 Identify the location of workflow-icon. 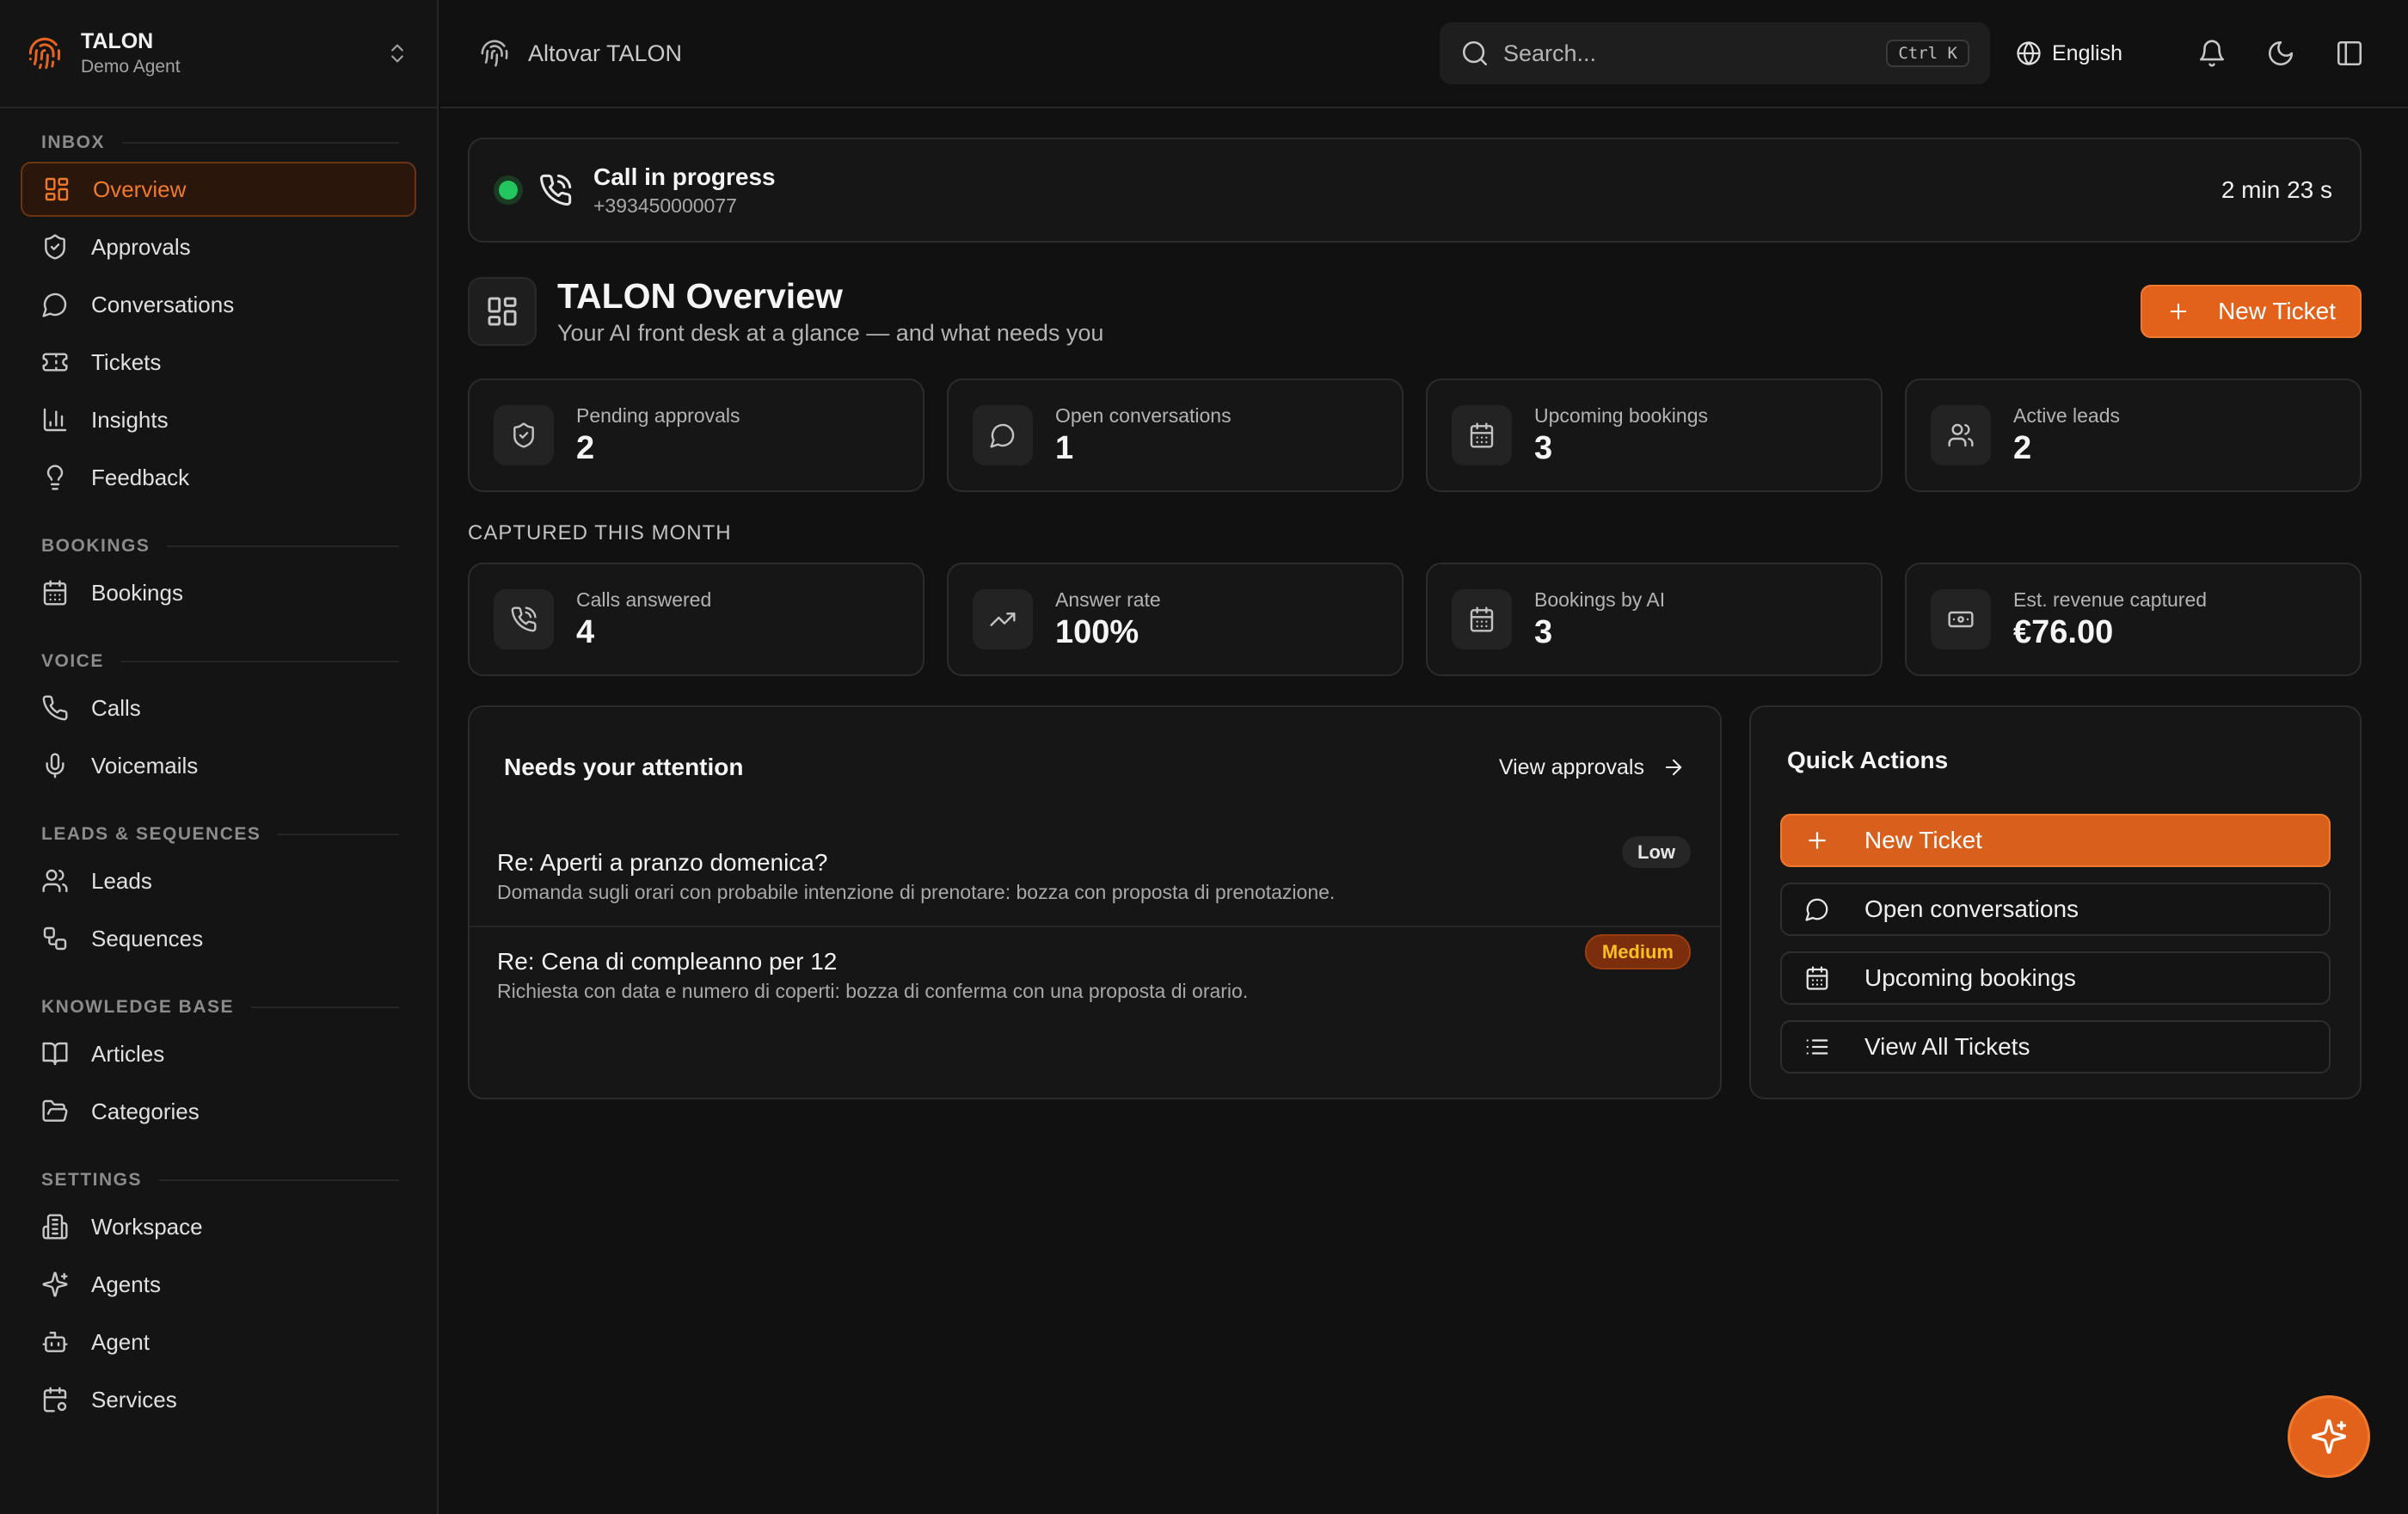
(55, 938).